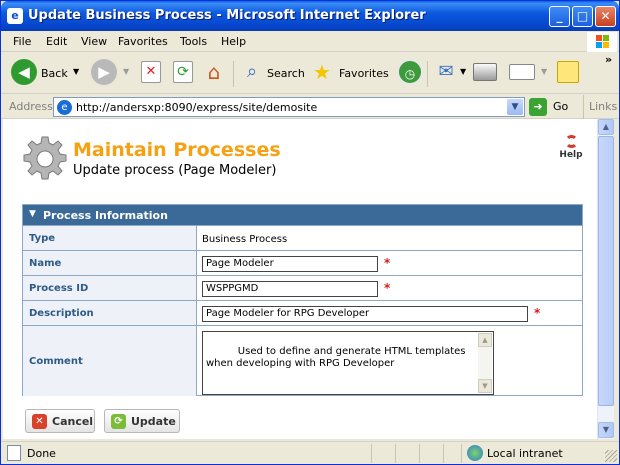 This screenshot has width=620, height=465. I want to click on favorites-label: Favorites, so click(364, 73).